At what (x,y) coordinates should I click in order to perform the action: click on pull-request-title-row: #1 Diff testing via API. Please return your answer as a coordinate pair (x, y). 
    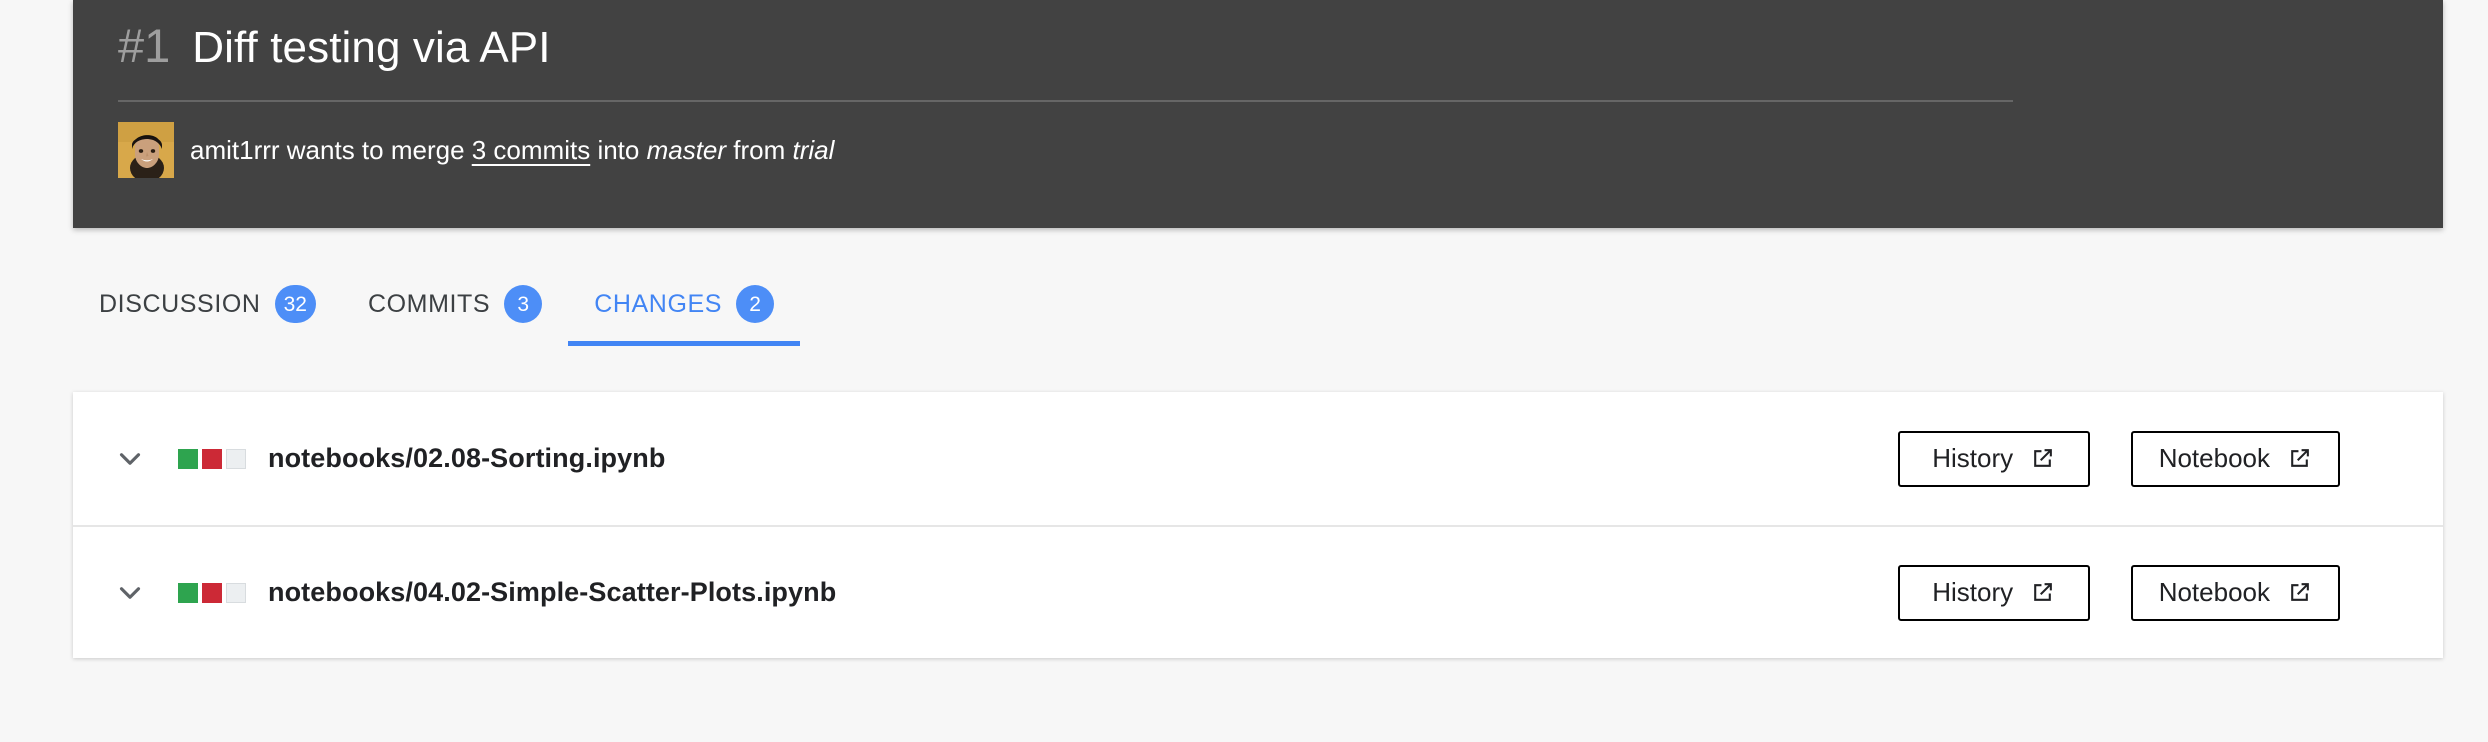
    Looking at the image, I should click on (334, 46).